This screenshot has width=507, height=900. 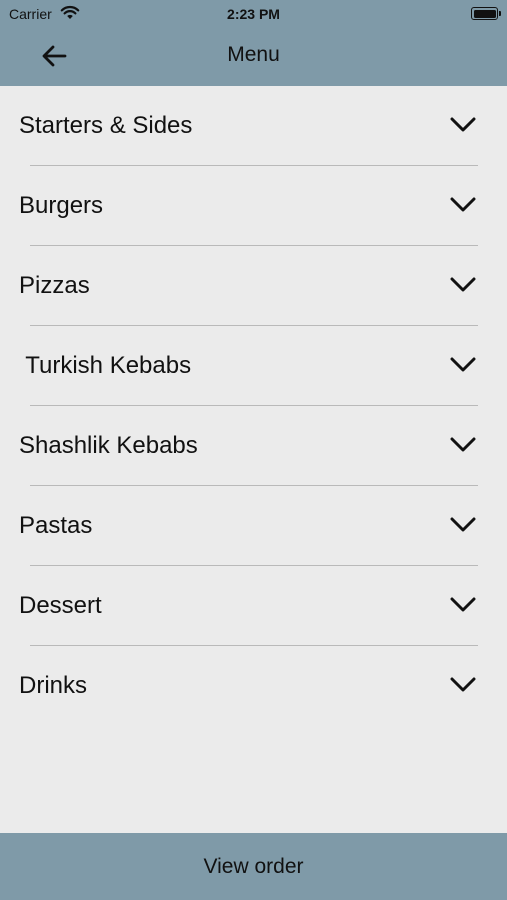 I want to click on category-label: Starters & Sides, so click(x=106, y=125).